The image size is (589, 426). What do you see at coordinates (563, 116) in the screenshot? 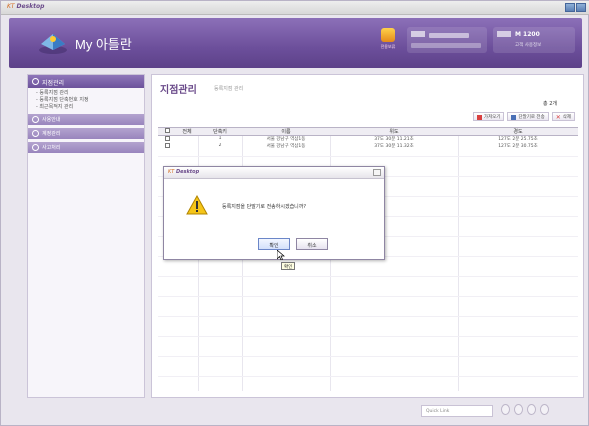
I see `delete-button: ✕ 삭제` at bounding box center [563, 116].